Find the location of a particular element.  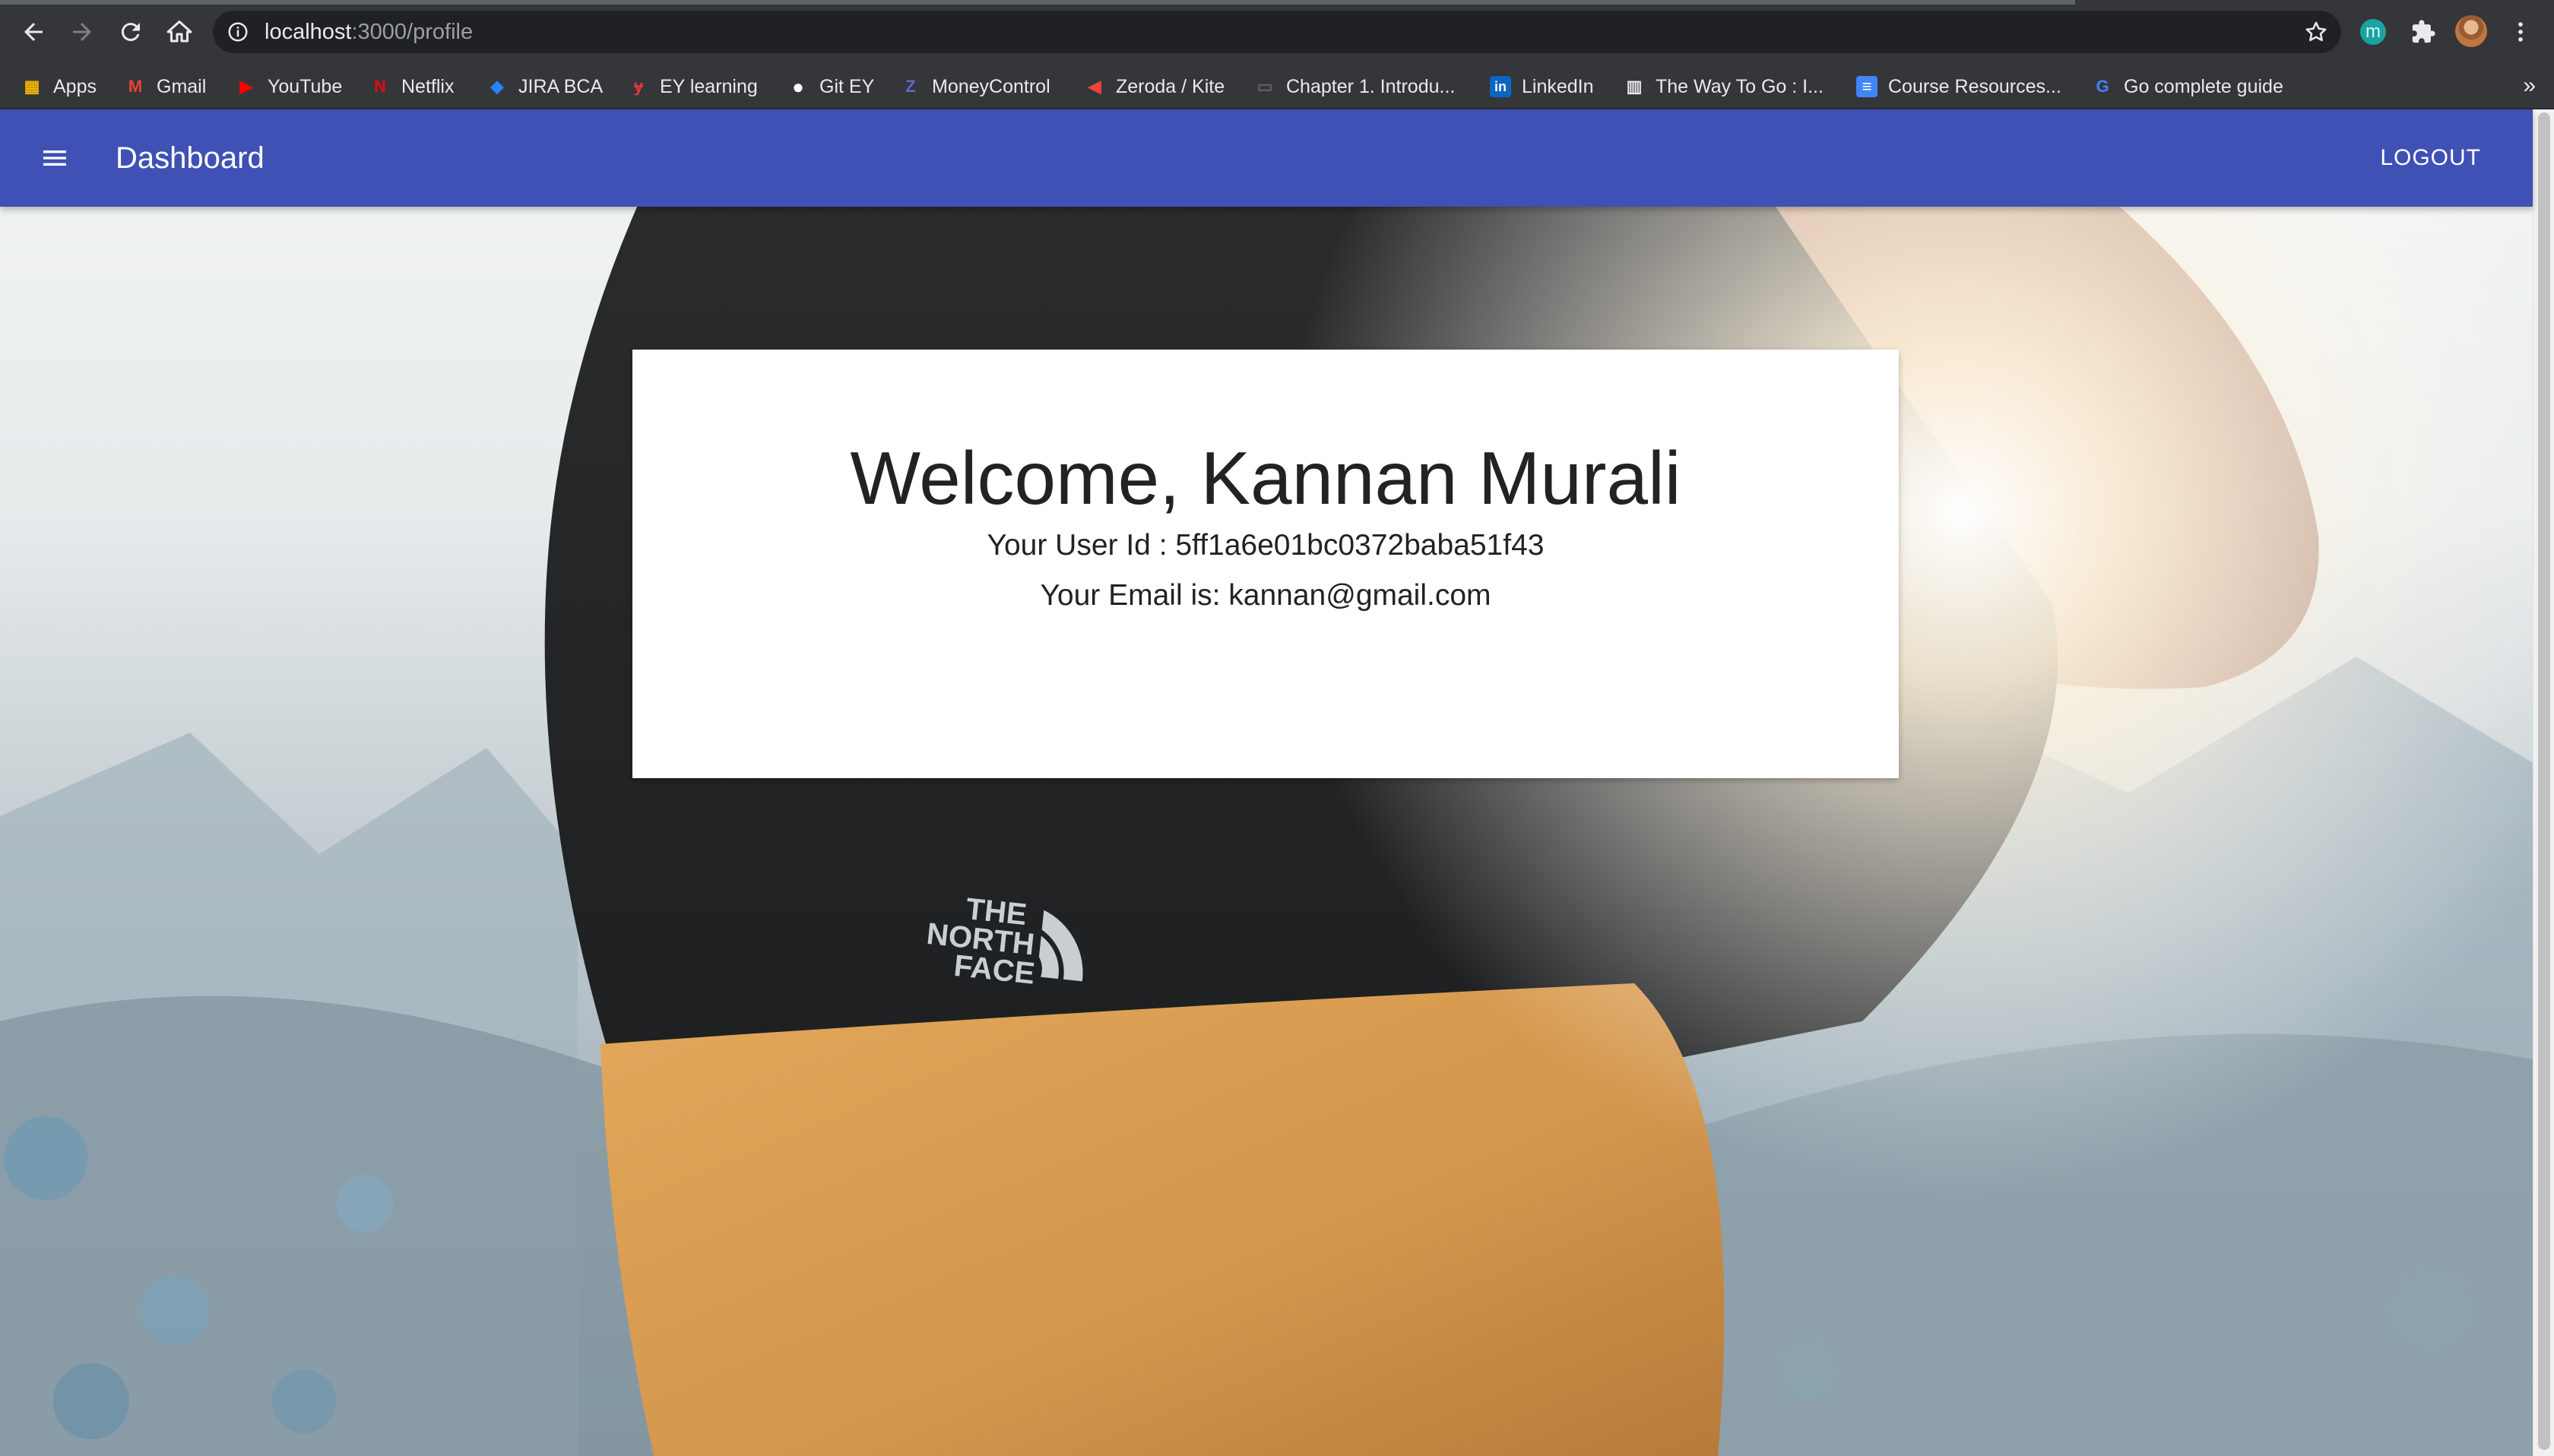

bookmark-item: ◆ JIRA BCA is located at coordinates (545, 86).